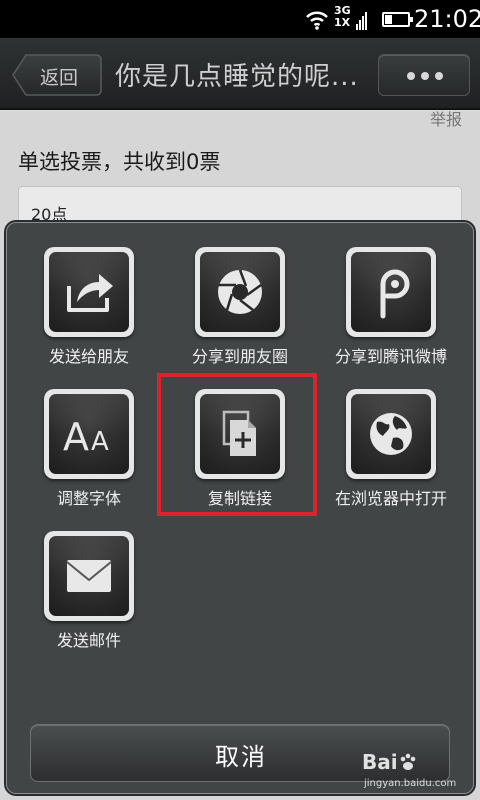  I want to click on status-bar: 3G 1X 21:02, so click(240, 19).